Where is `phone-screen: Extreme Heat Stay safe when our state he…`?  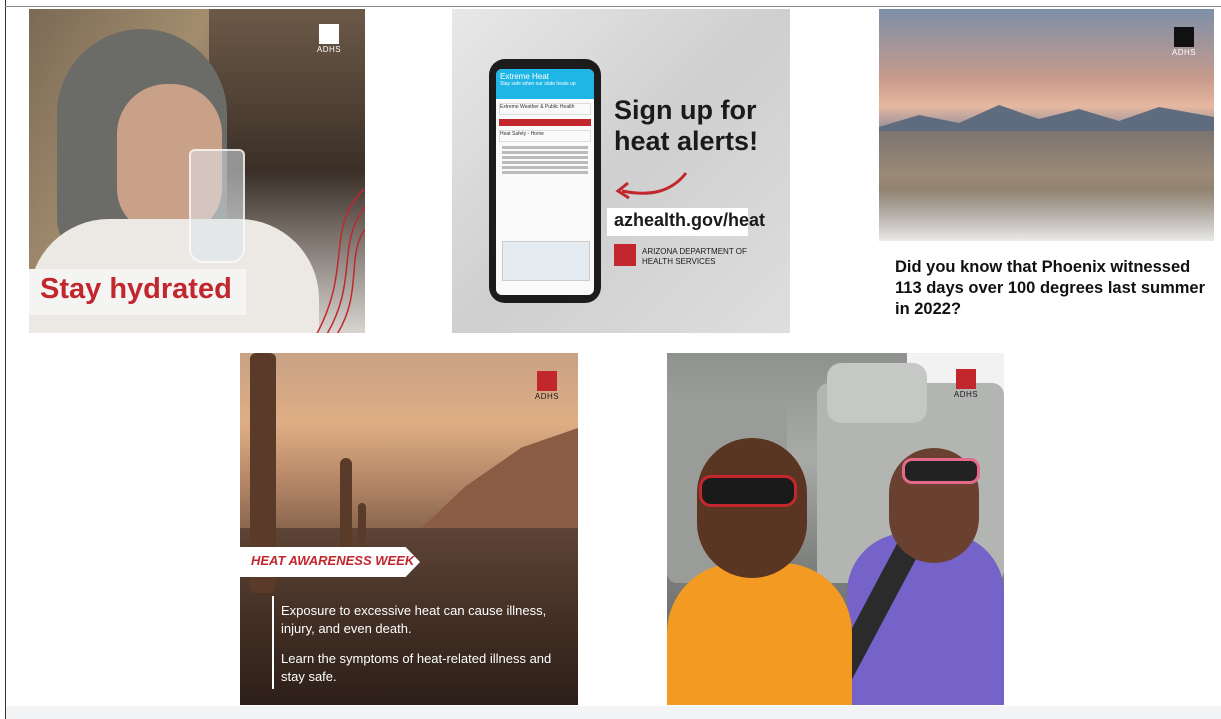
phone-screen: Extreme Heat Stay safe when our state he… is located at coordinates (545, 182).